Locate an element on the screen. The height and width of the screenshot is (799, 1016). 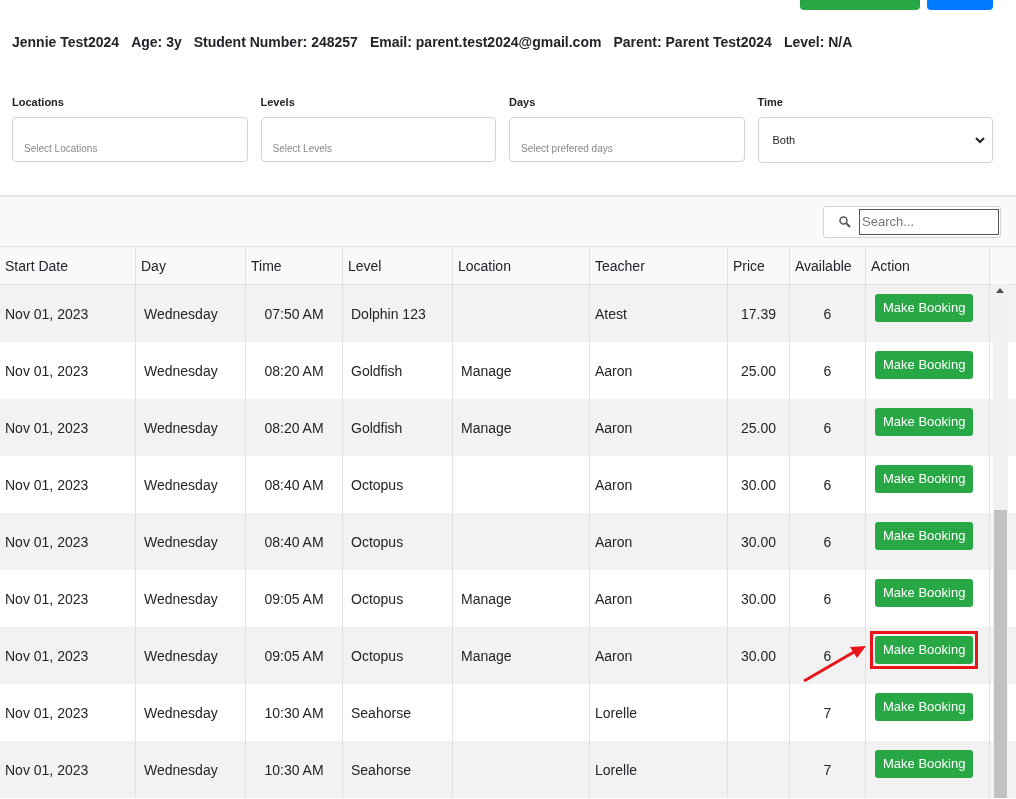
column-header: Location is located at coordinates (484, 265).